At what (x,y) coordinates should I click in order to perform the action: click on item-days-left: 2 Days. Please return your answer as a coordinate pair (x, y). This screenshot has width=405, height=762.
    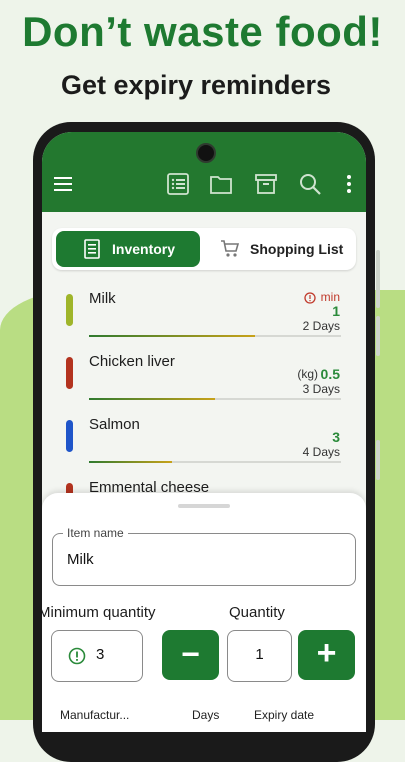
    Looking at the image, I should click on (321, 326).